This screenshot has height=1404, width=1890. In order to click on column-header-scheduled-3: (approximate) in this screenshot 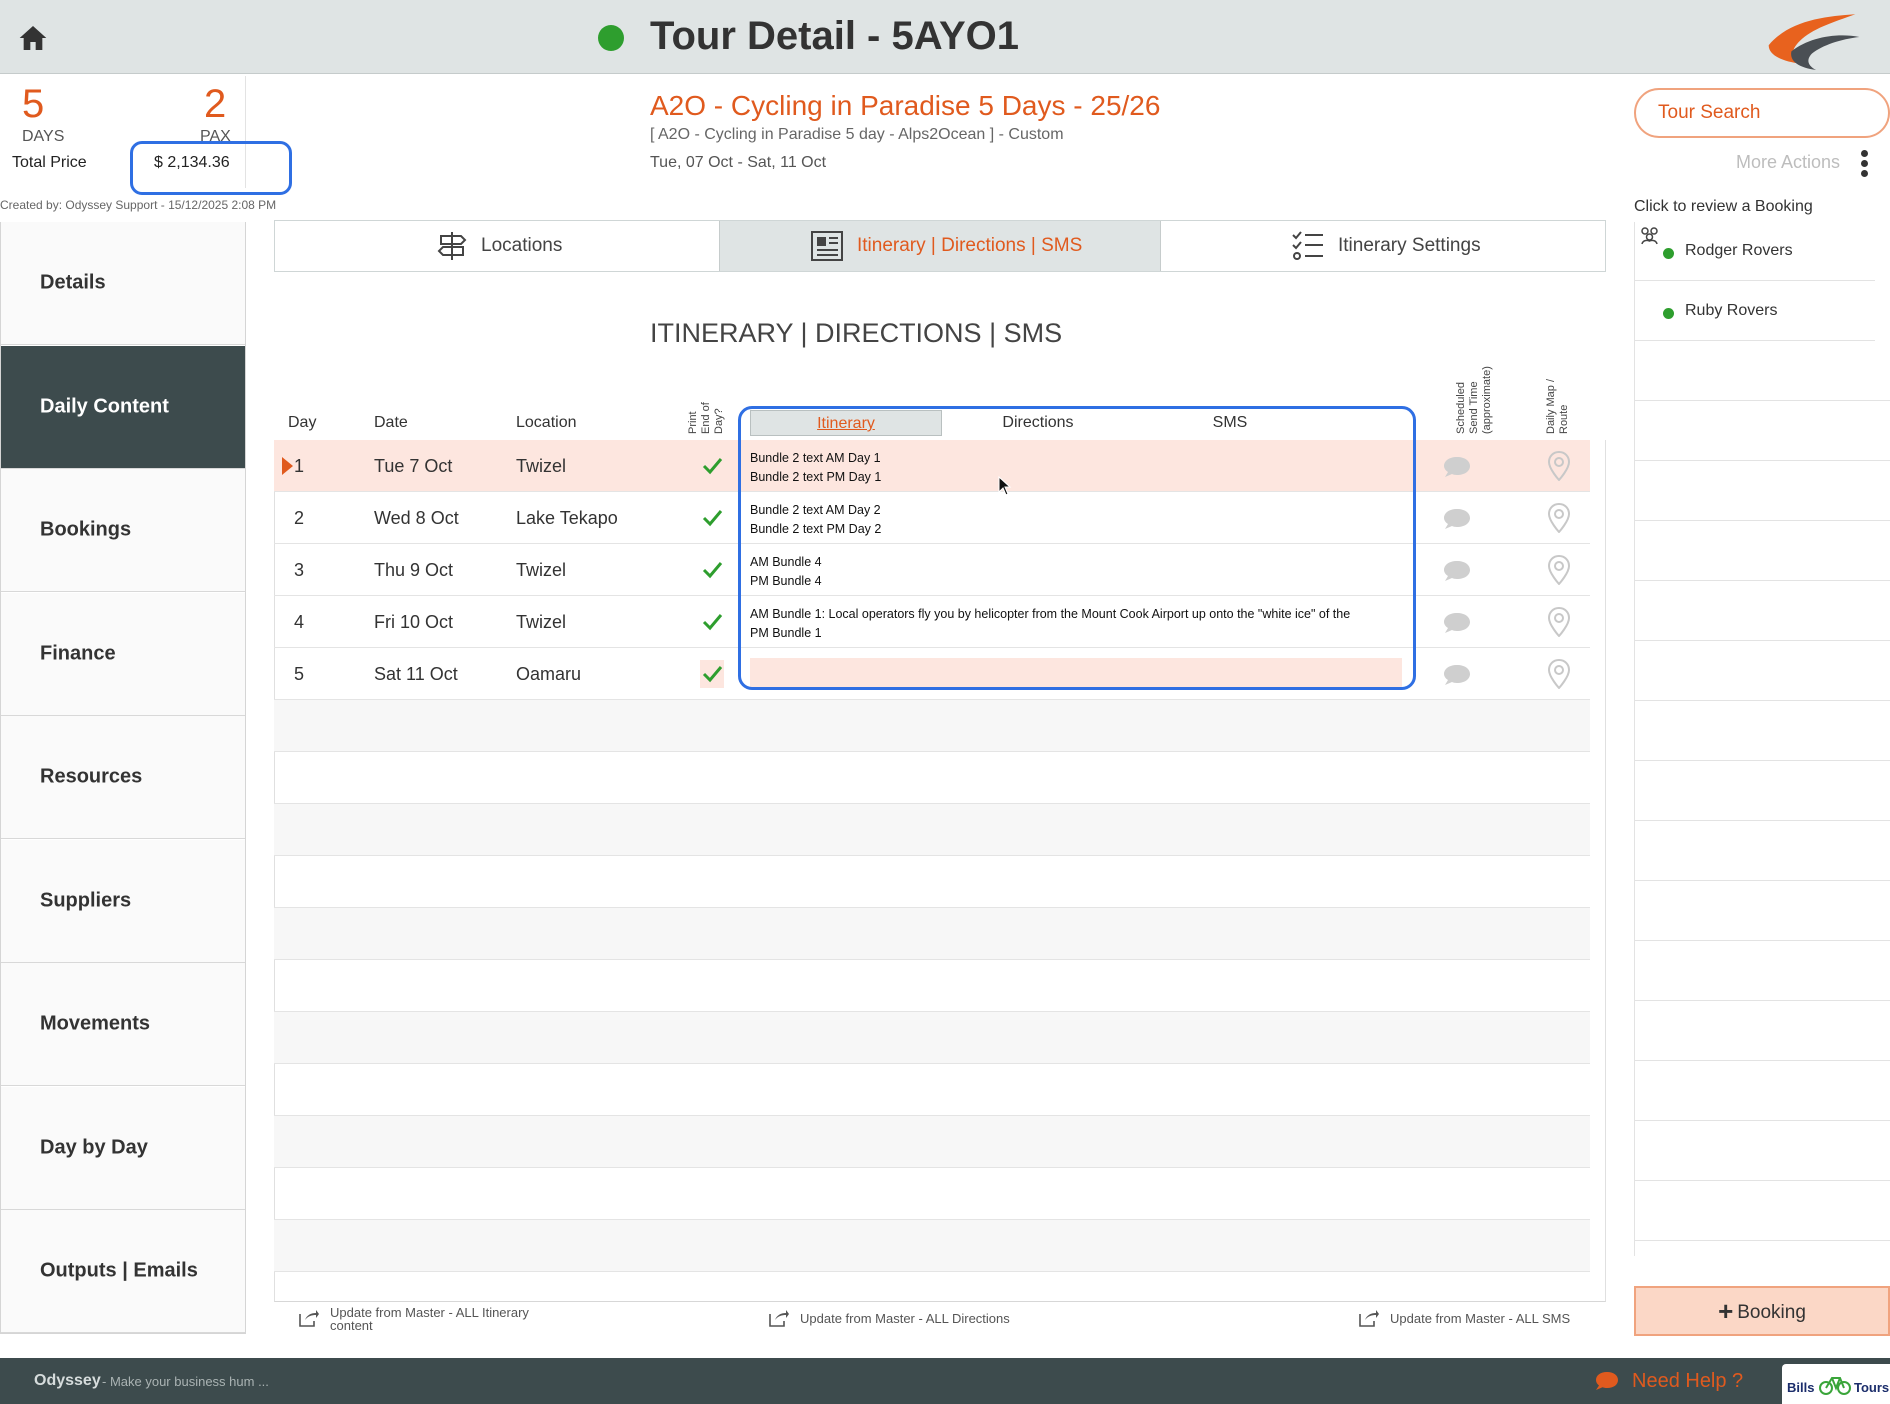, I will do `click(1487, 400)`.